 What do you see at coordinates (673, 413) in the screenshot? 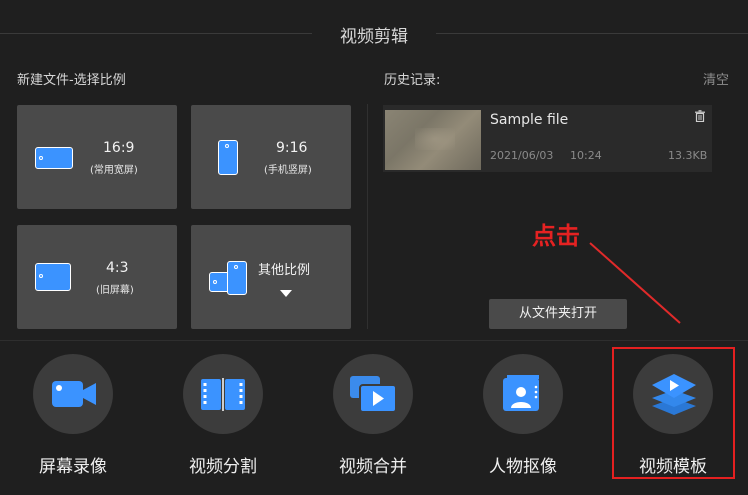
I see `annotation-highlight-box` at bounding box center [673, 413].